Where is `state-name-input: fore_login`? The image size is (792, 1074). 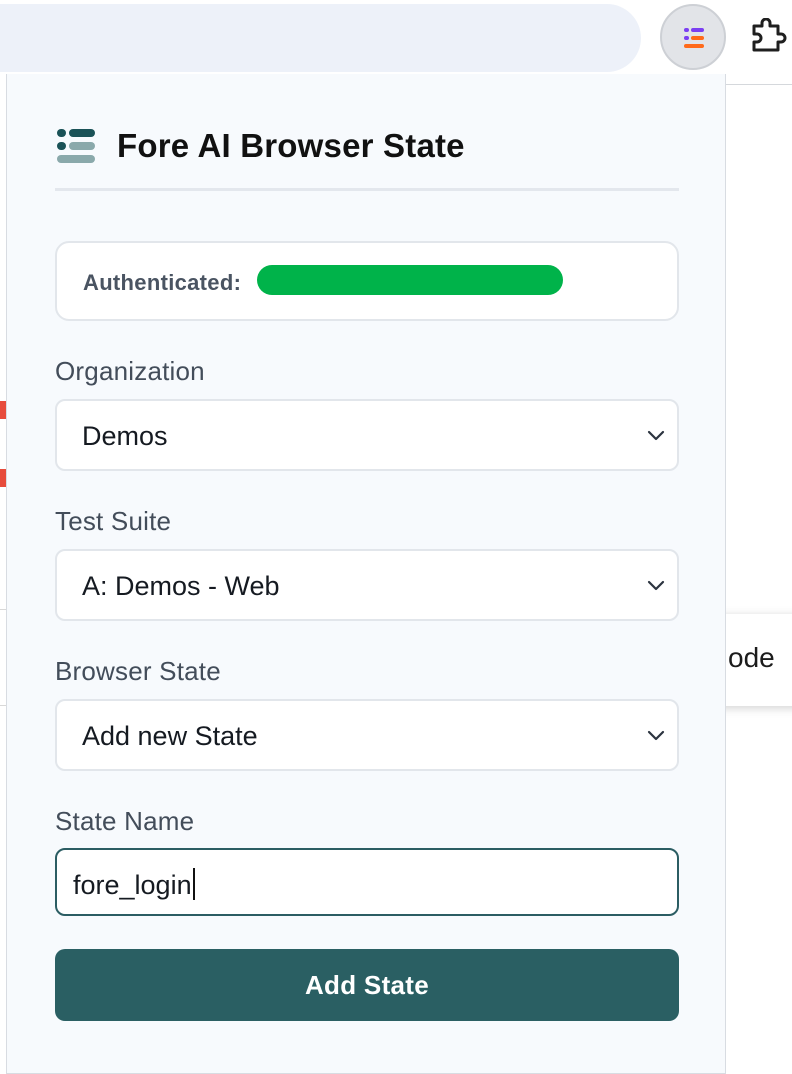 state-name-input: fore_login is located at coordinates (367, 882).